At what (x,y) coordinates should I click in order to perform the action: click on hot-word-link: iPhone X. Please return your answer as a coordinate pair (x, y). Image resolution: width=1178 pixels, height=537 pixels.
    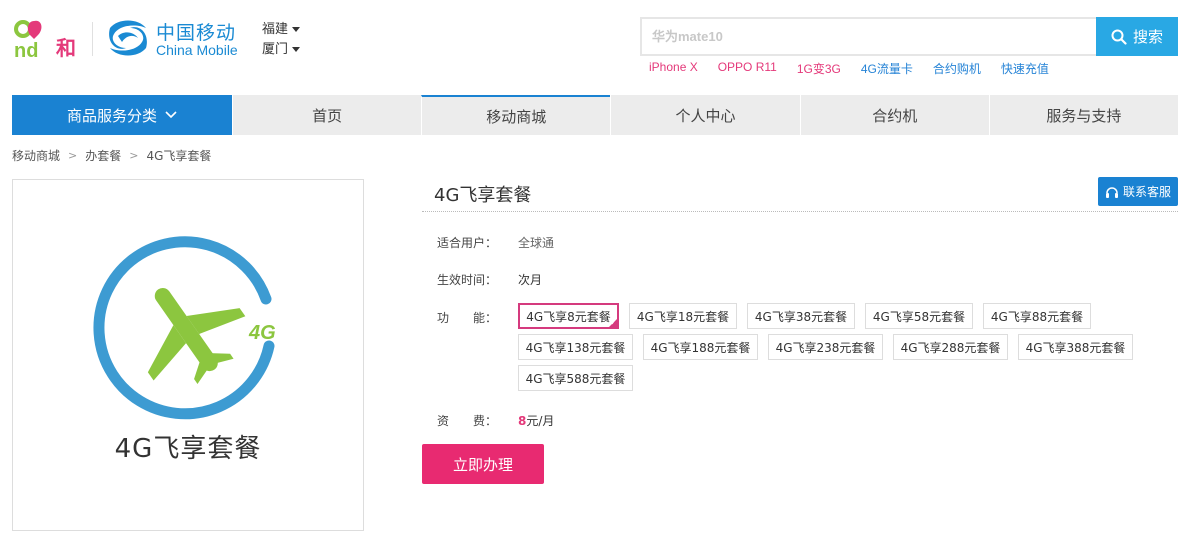
    Looking at the image, I should click on (673, 68).